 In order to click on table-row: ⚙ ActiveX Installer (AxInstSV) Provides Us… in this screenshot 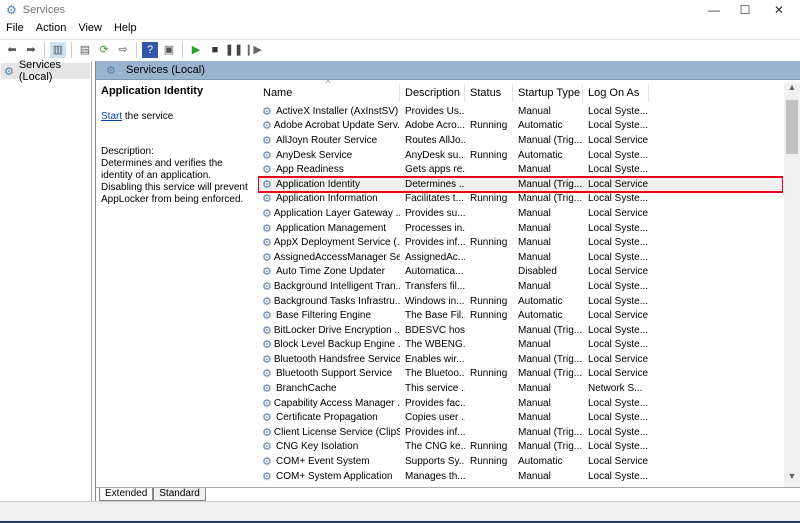, I will do `click(520, 111)`.